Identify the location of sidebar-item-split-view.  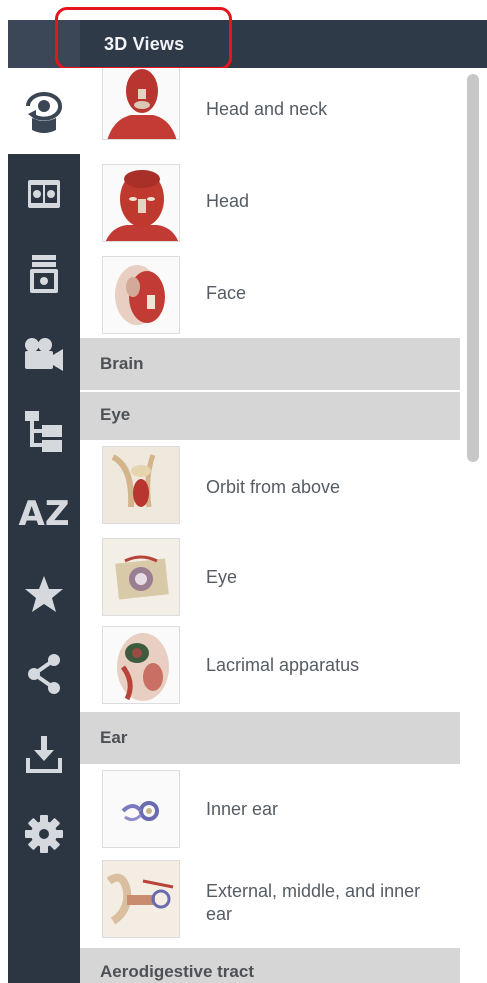
(44, 194).